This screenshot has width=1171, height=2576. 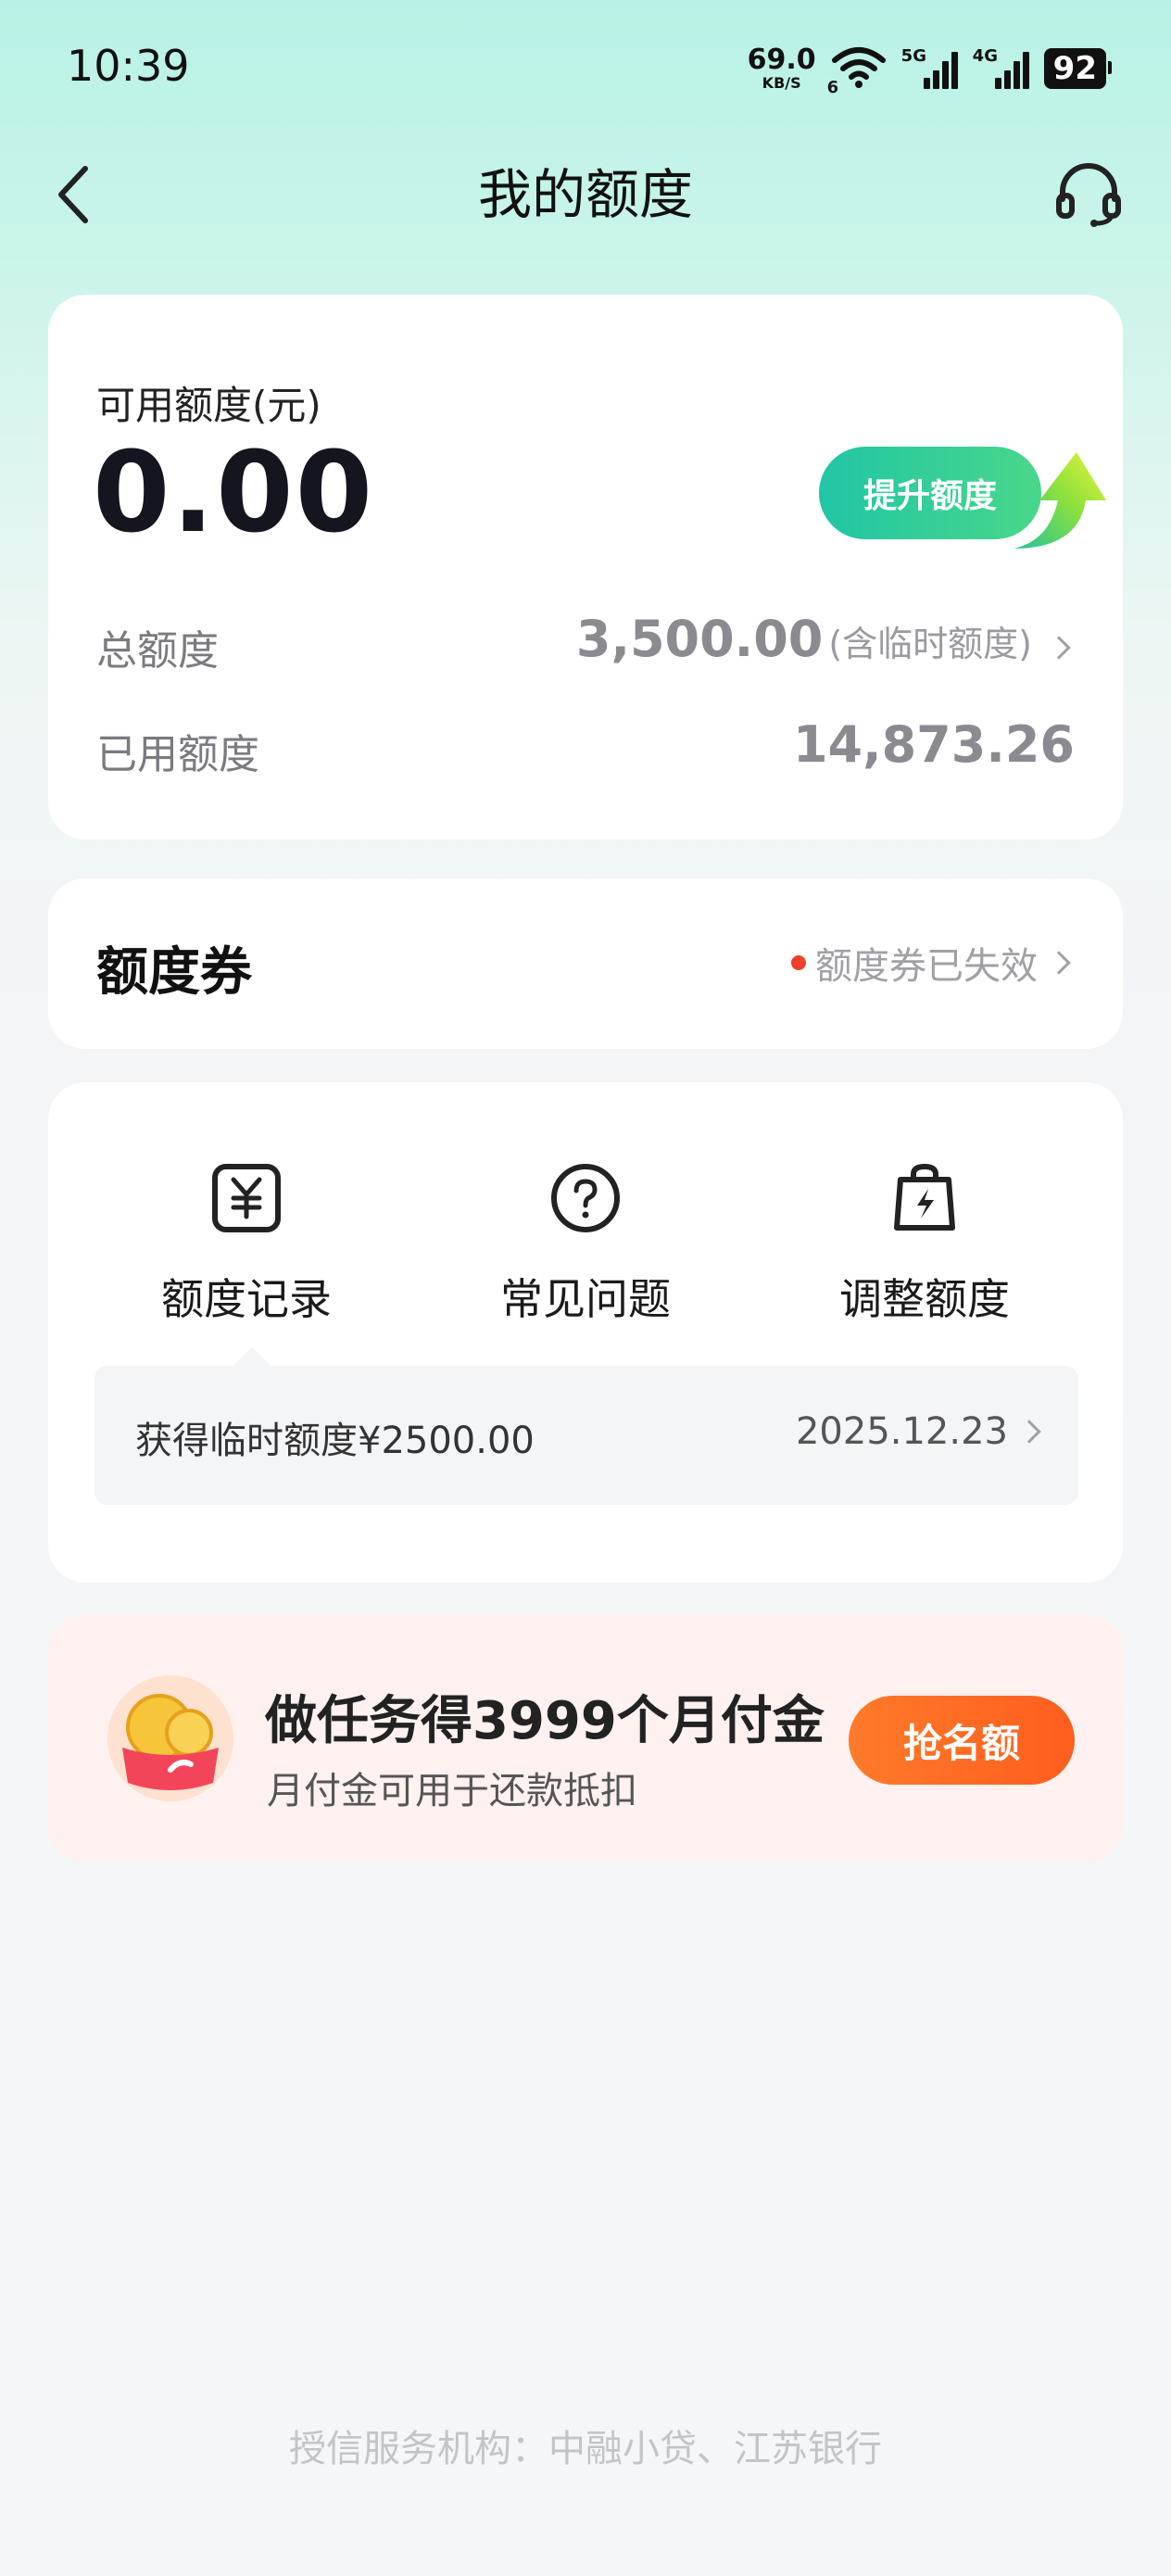 I want to click on record-date: 2025.12.23, so click(x=918, y=1431).